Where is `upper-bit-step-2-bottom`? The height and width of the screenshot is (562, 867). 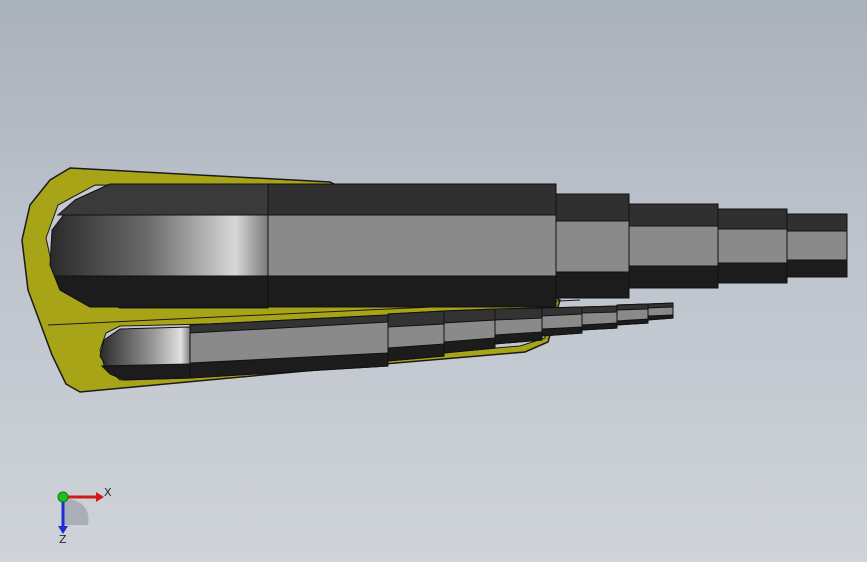
upper-bit-step-2-bottom is located at coordinates (592, 285).